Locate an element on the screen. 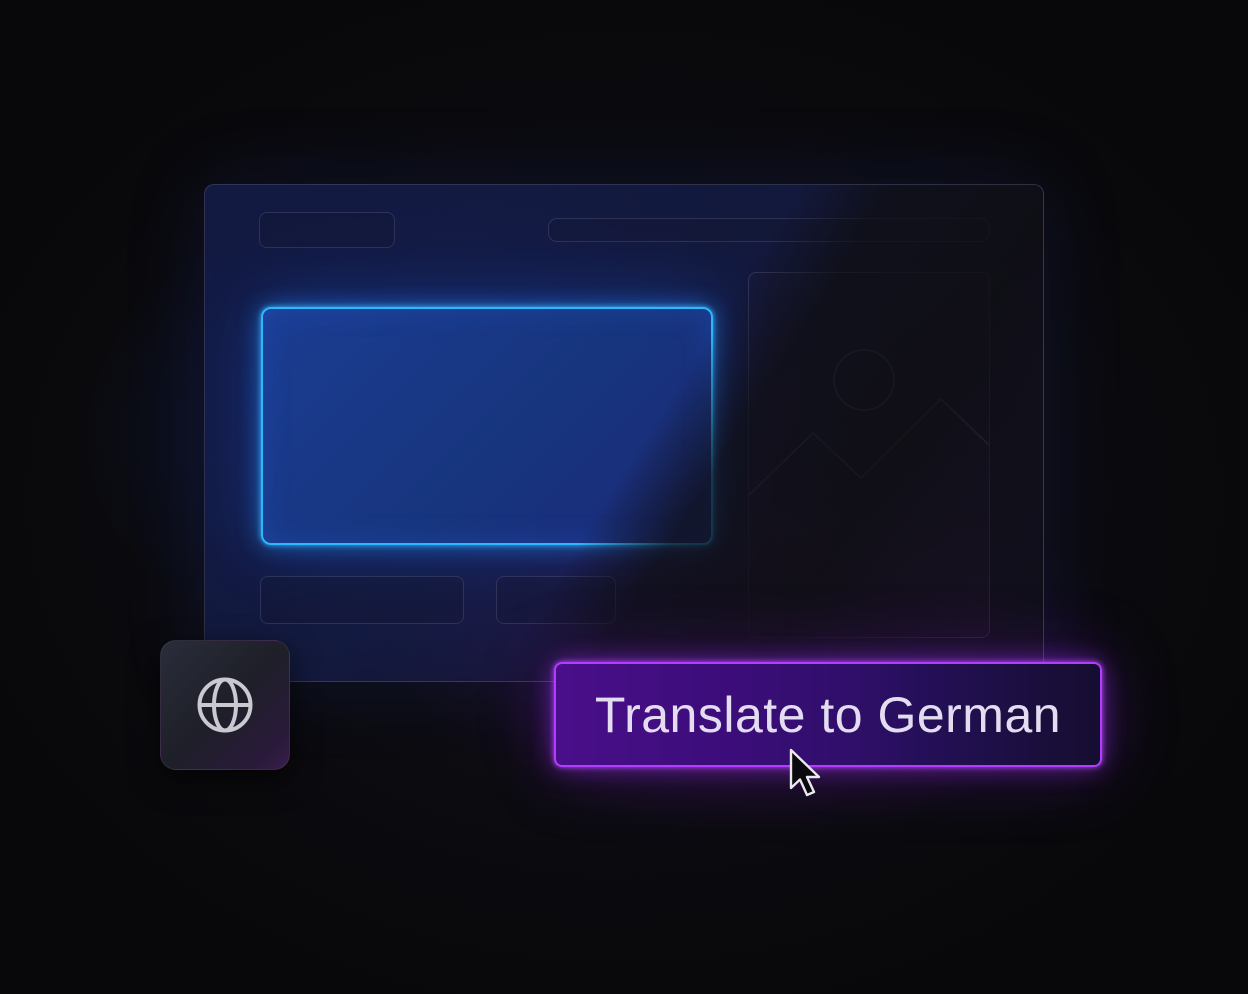  primary-button-placeholder is located at coordinates (362, 600).